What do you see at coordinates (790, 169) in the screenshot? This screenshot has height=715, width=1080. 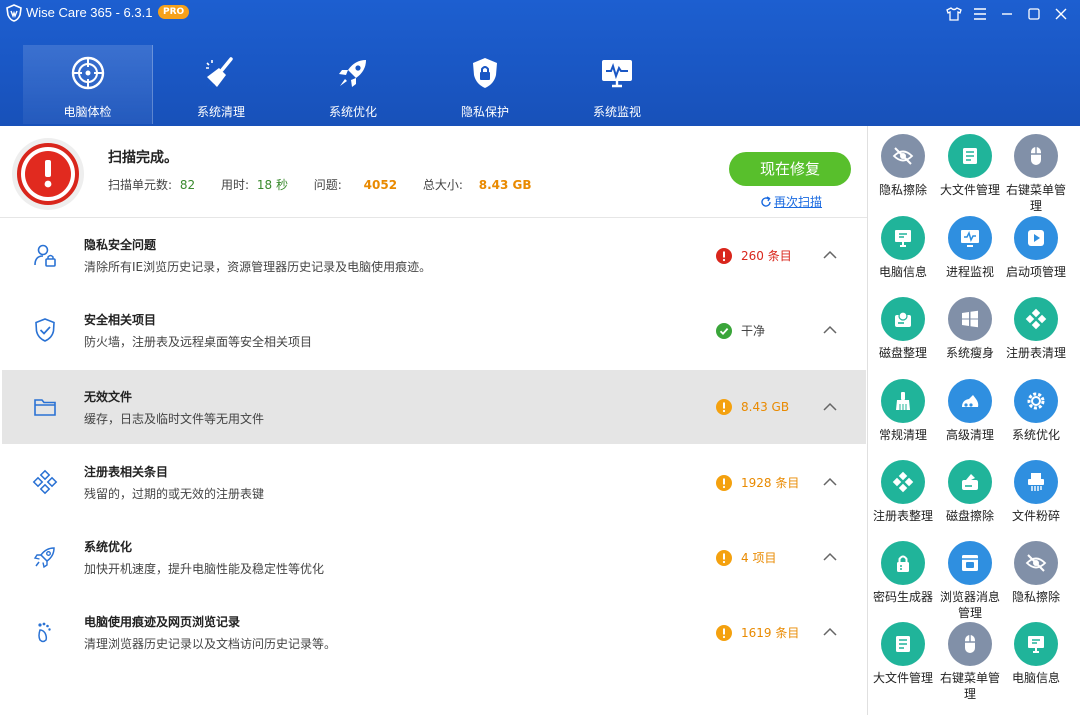 I see `fix-now-button: 现在修复` at bounding box center [790, 169].